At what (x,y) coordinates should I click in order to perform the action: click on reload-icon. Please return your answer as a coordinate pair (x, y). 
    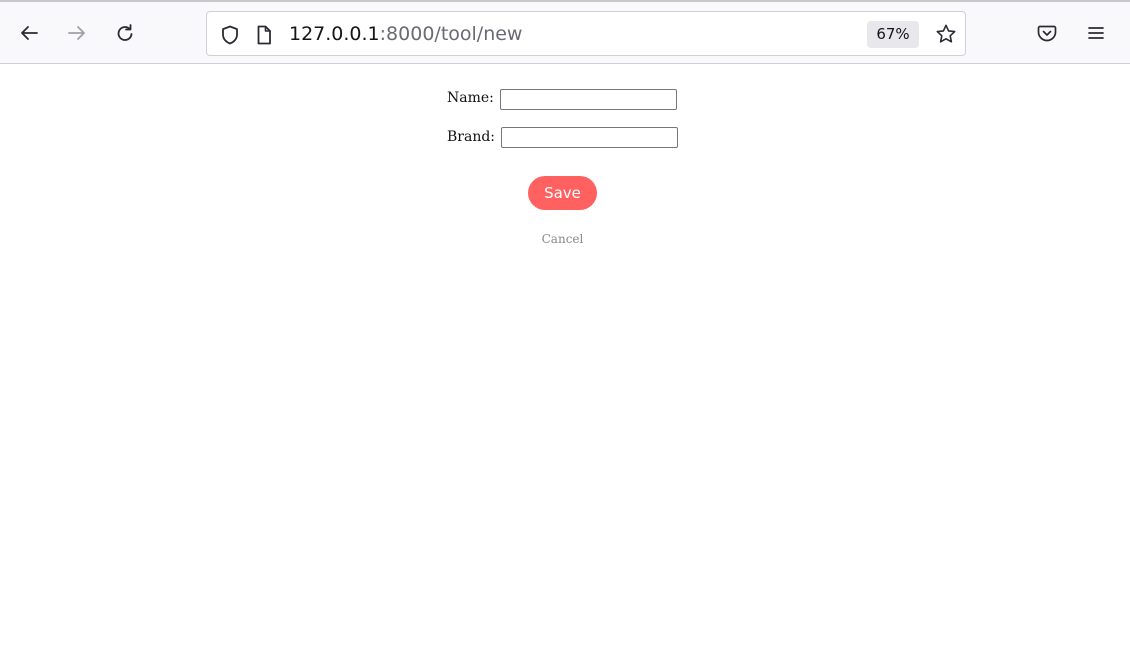
    Looking at the image, I should click on (125, 32).